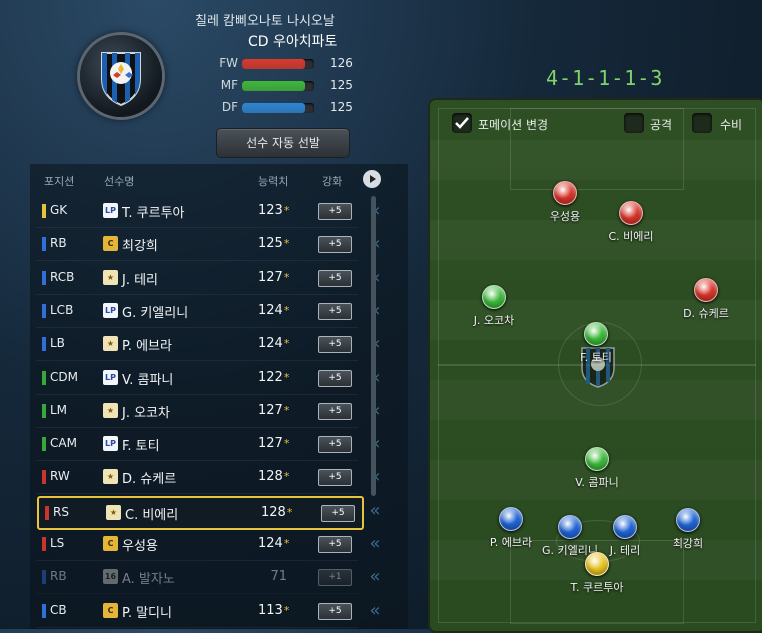  I want to click on table-row: CDM LP V. 콤파니 122* +5, so click(197, 379).